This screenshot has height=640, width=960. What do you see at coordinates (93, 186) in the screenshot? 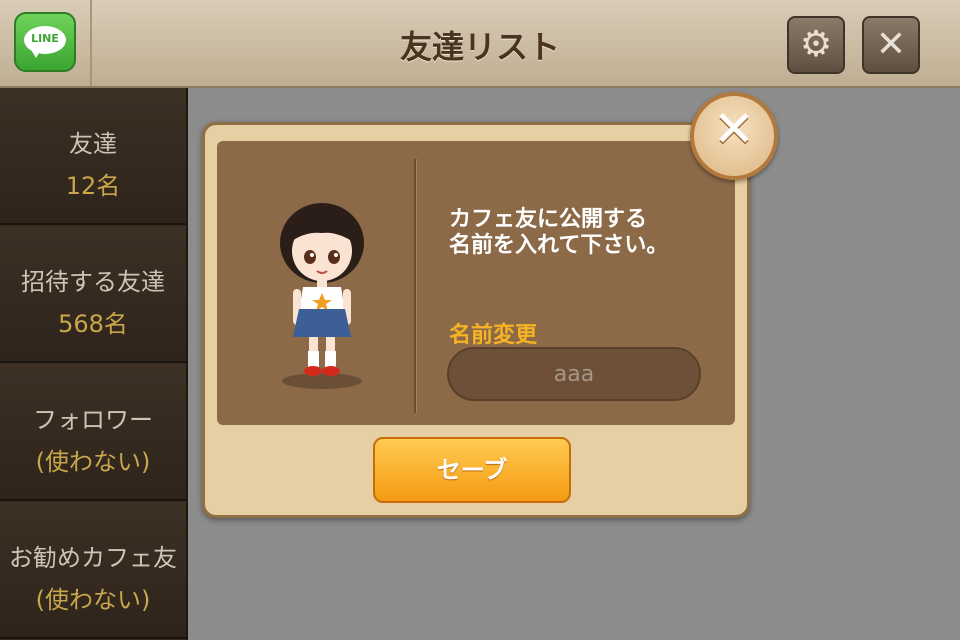
I see `sidebar-item-count: 12名` at bounding box center [93, 186].